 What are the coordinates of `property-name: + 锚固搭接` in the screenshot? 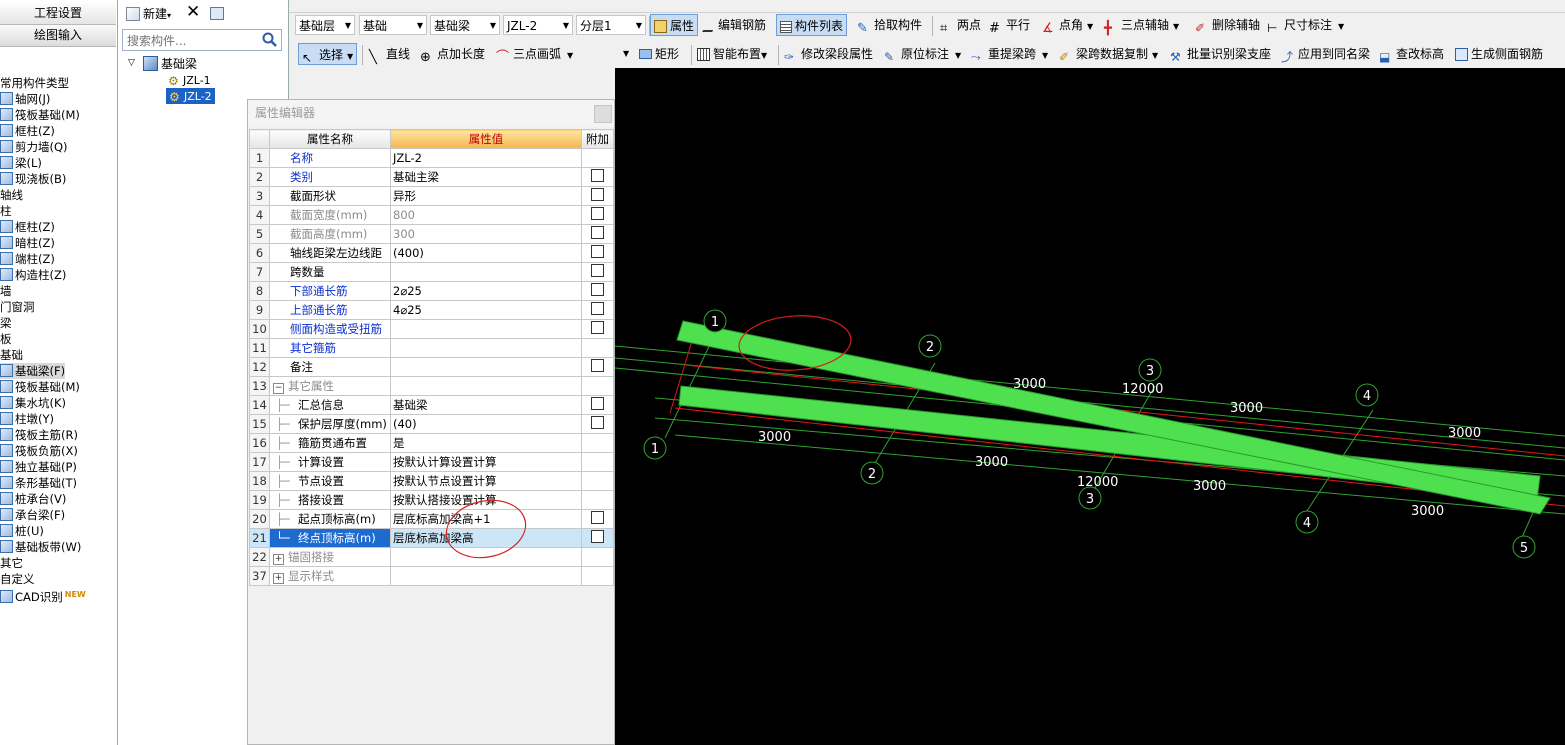 It's located at (330, 557).